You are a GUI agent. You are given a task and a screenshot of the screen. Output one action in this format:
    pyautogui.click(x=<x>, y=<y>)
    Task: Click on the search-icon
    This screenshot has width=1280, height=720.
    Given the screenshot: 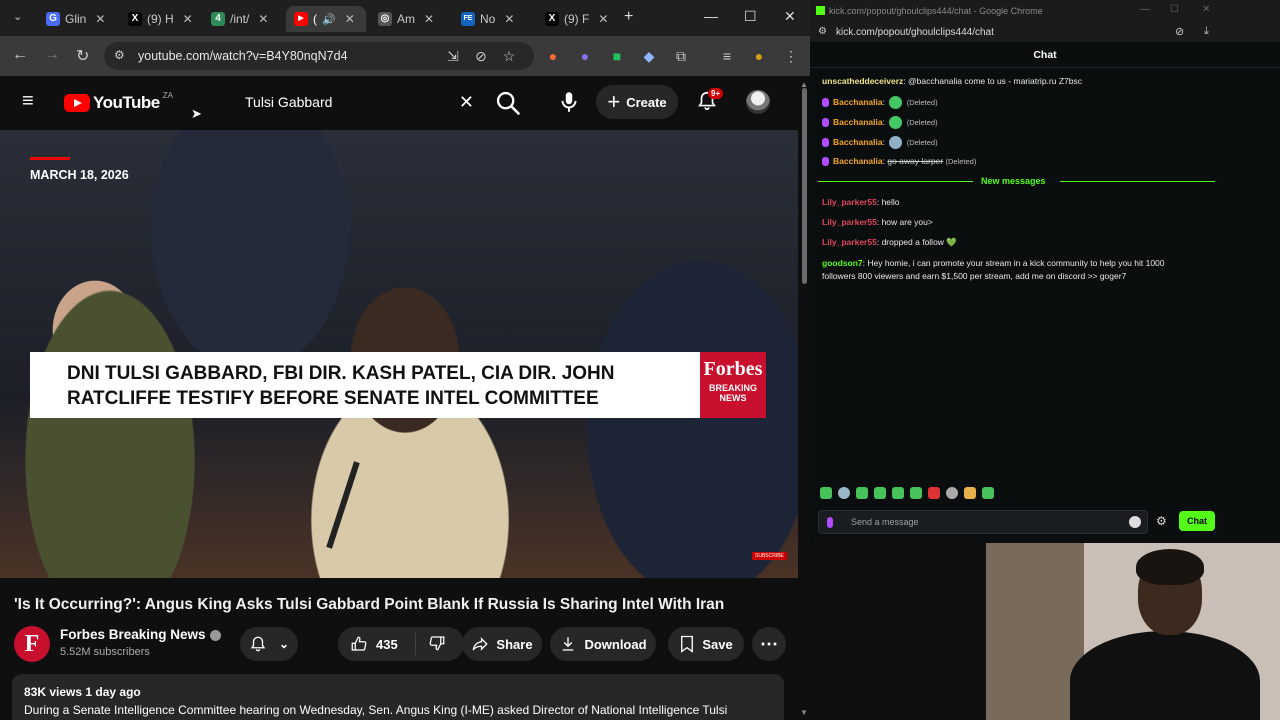 What is the action you would take?
    pyautogui.click(x=508, y=103)
    